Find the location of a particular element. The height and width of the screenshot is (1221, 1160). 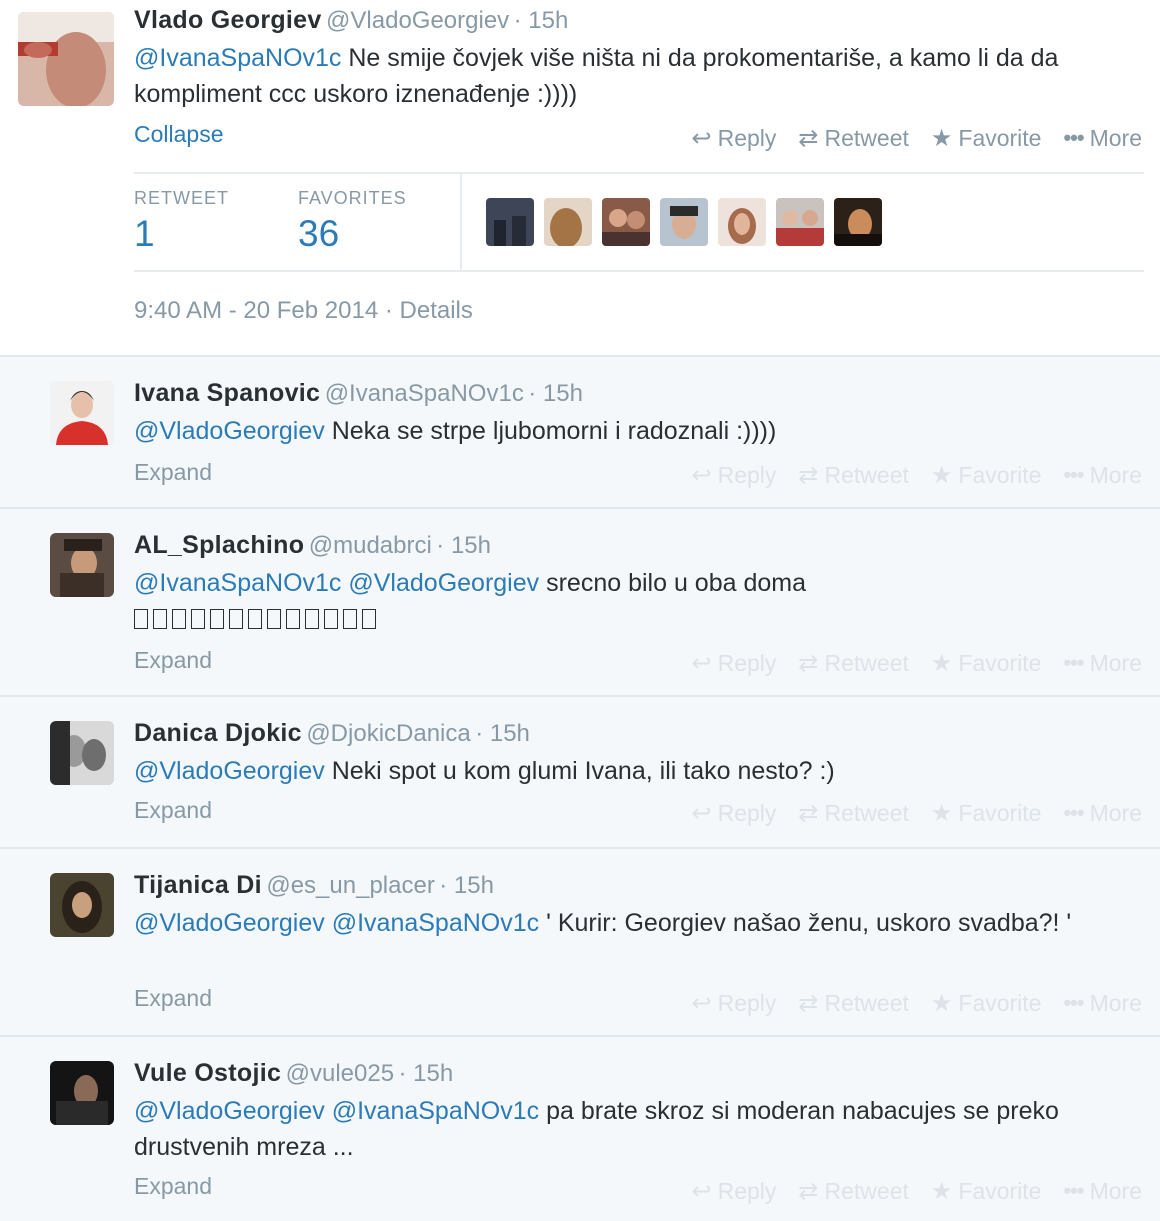

avatar-tijanica is located at coordinates (82, 905).